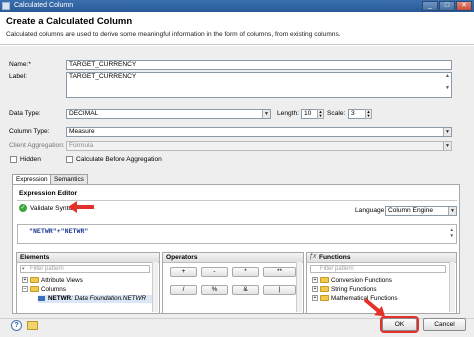 The height and width of the screenshot is (337, 474). Describe the element at coordinates (44, 5) in the screenshot. I see `window-title: Calculated Column` at that location.